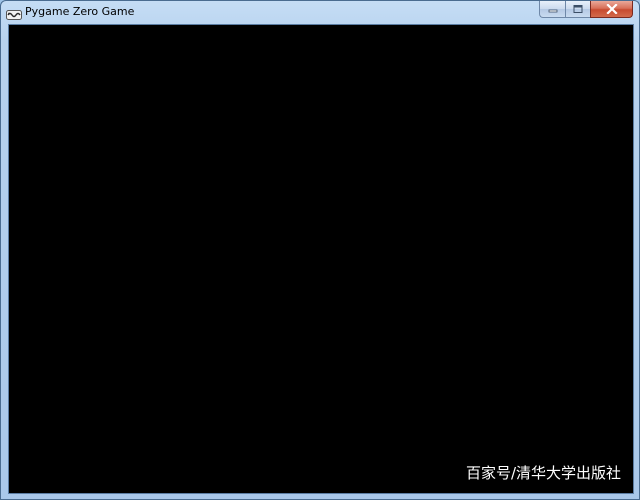  Describe the element at coordinates (320, 12) in the screenshot. I see `title-bar: Pygame Zero Game` at that location.